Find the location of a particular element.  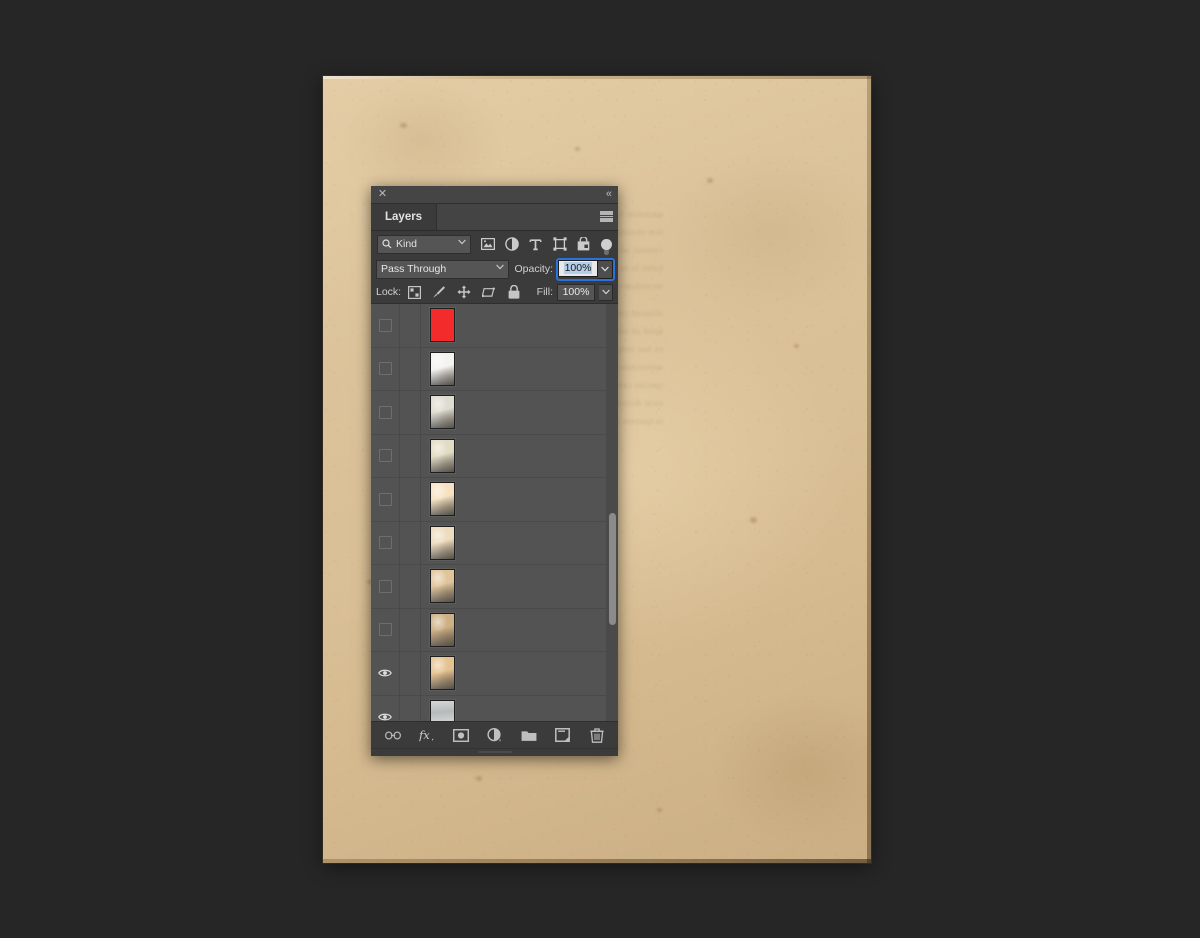

layer-filter-row: Kind is located at coordinates (494, 244).